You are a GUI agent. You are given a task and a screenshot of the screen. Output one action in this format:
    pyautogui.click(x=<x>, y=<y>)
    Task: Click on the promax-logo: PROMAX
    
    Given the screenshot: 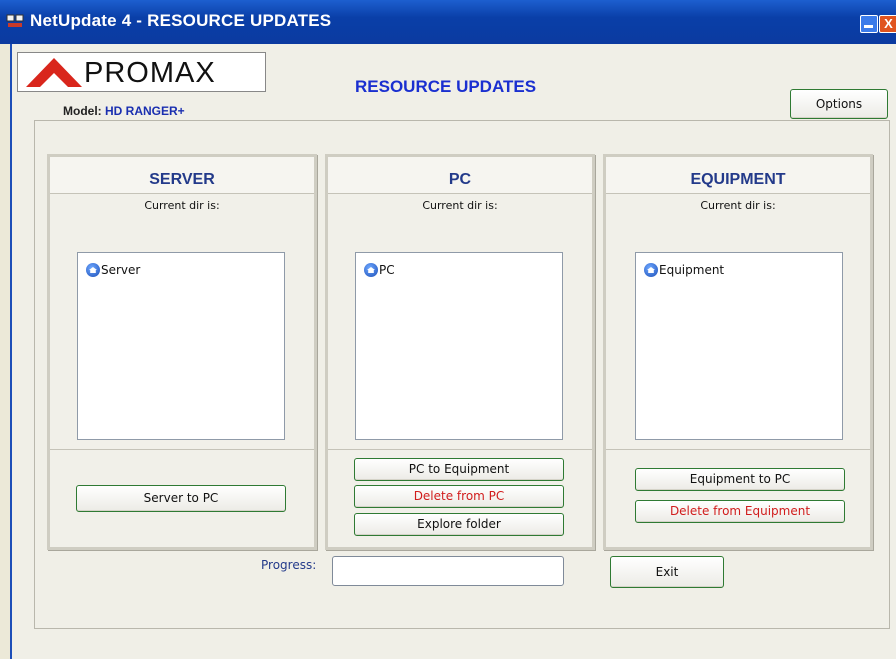 What is the action you would take?
    pyautogui.click(x=141, y=72)
    